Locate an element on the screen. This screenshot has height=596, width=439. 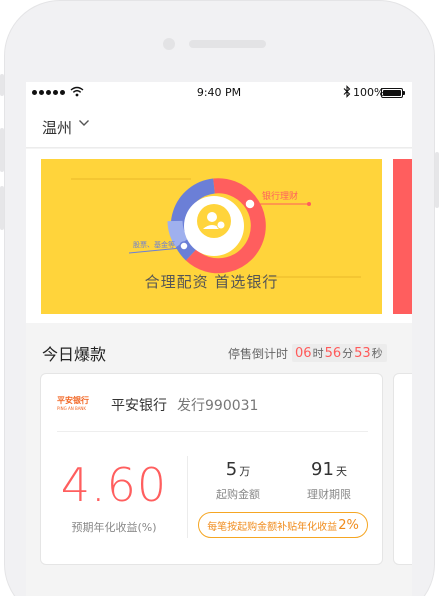
volume-down-button is located at coordinates (2, 208).